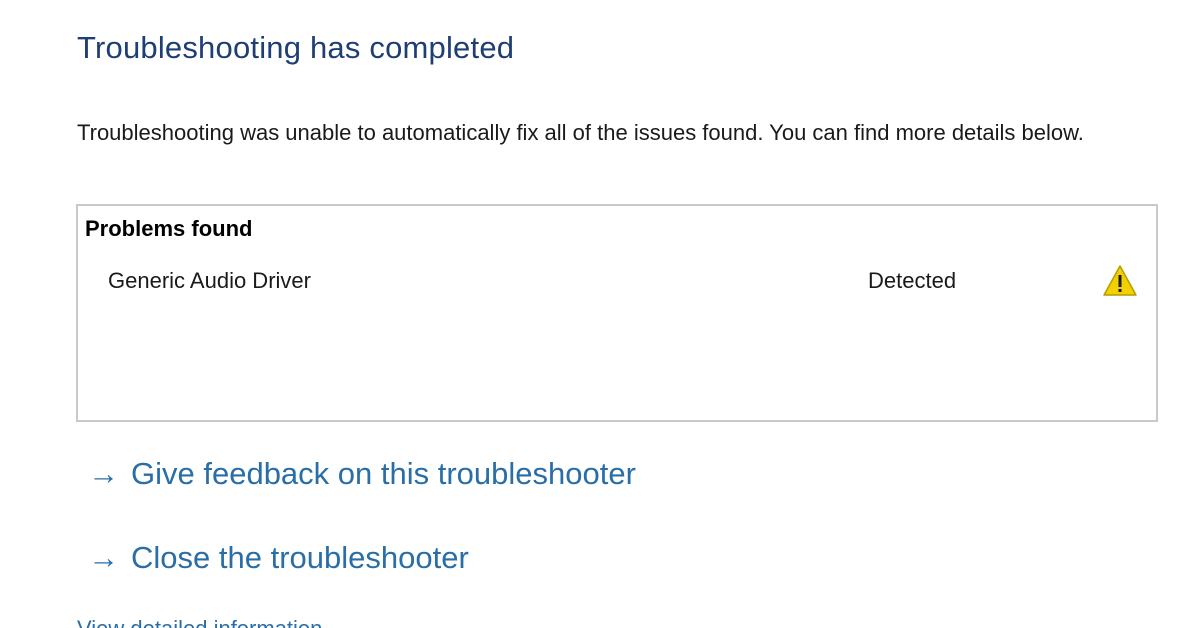  What do you see at coordinates (617, 282) in the screenshot?
I see `problem-row: Generic Audio Driver Detected` at bounding box center [617, 282].